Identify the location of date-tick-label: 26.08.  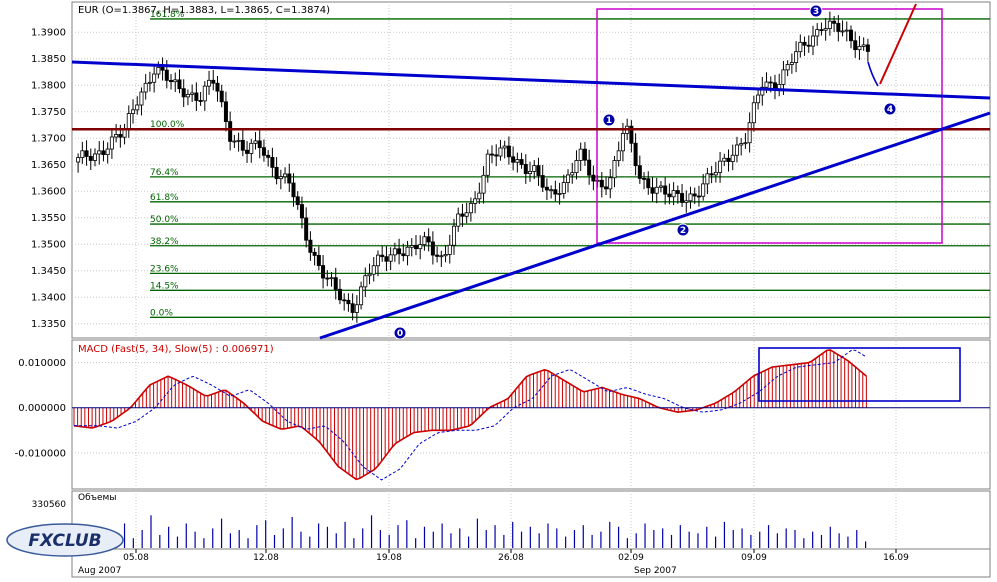
(511, 558).